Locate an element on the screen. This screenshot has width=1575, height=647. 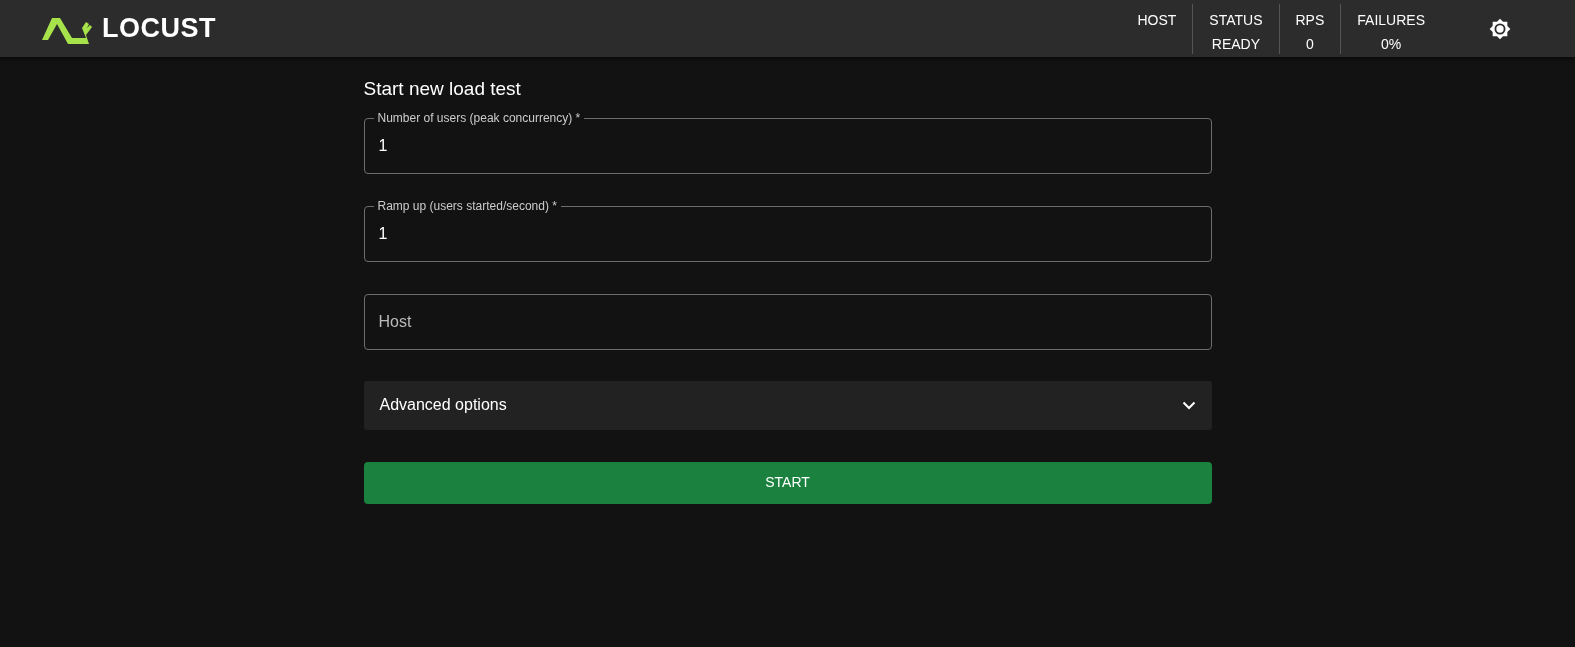
stat-label: FAILURES is located at coordinates (1391, 20).